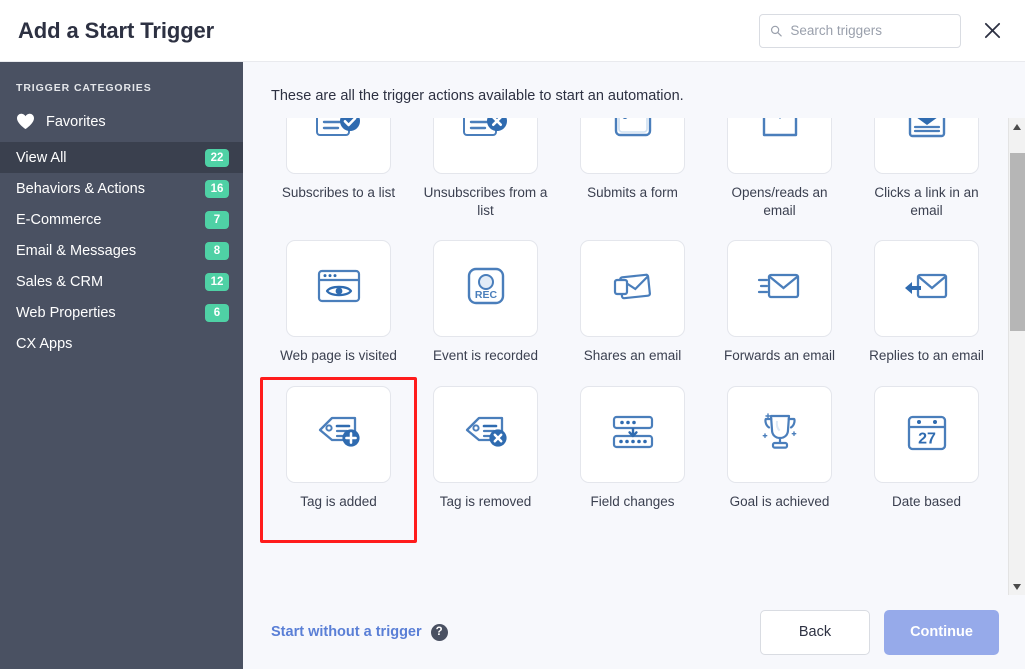 The image size is (1025, 669). What do you see at coordinates (633, 137) in the screenshot?
I see `form-icon` at bounding box center [633, 137].